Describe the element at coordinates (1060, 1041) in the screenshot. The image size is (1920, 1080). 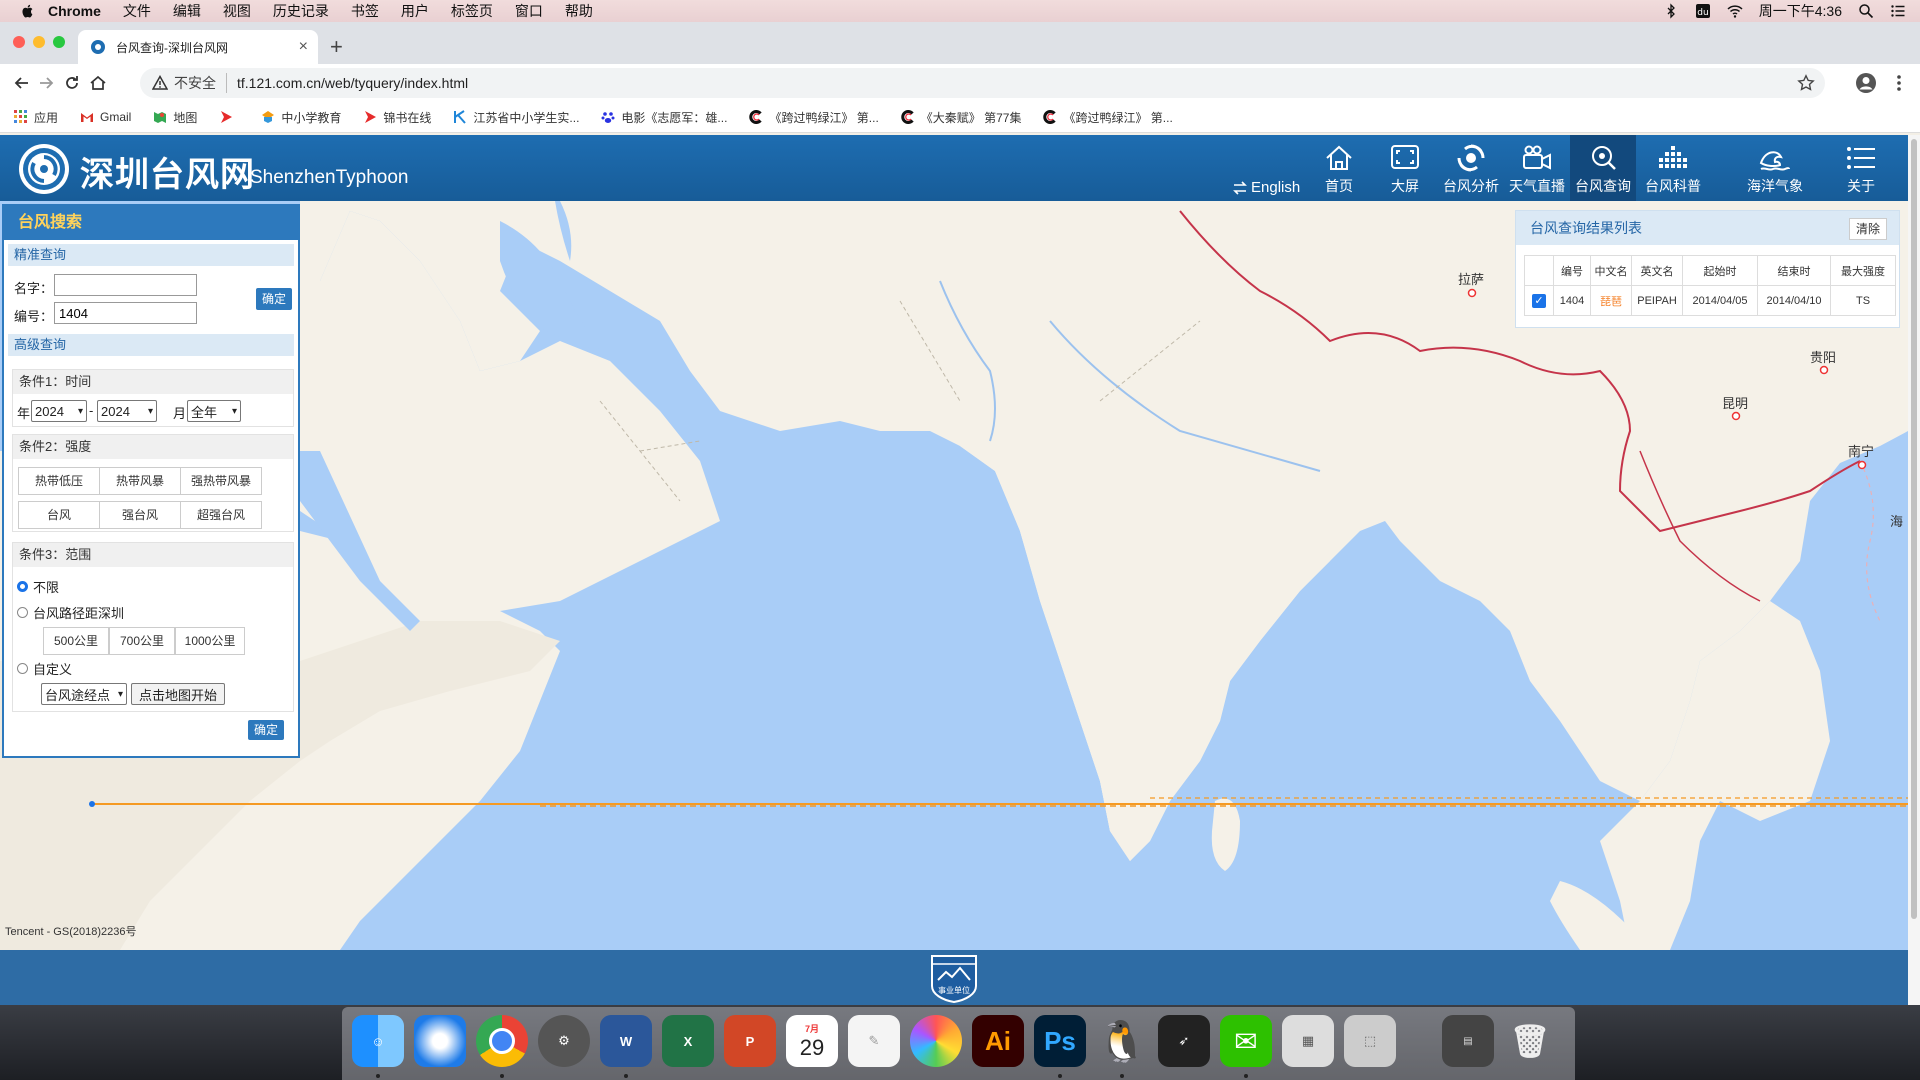
I see `photoshop-icon: Ps` at that location.